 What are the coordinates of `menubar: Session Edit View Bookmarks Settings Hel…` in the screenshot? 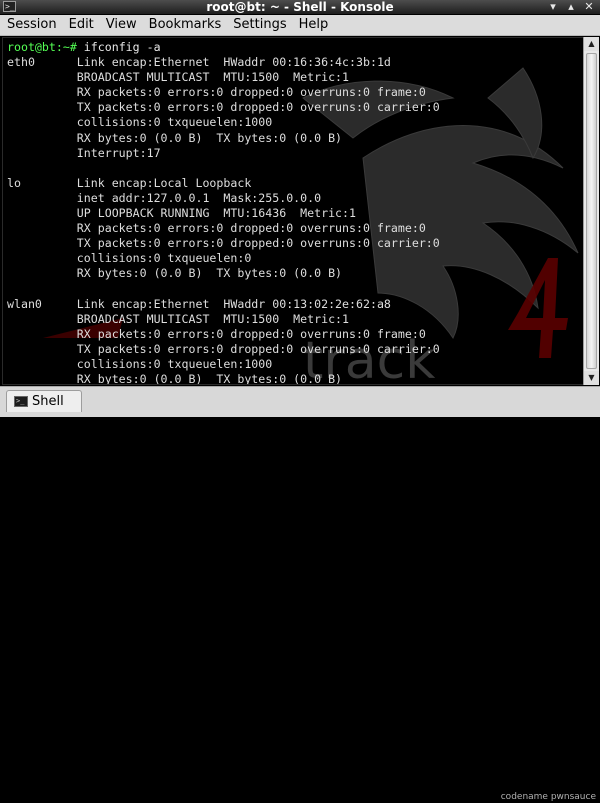 It's located at (300, 25).